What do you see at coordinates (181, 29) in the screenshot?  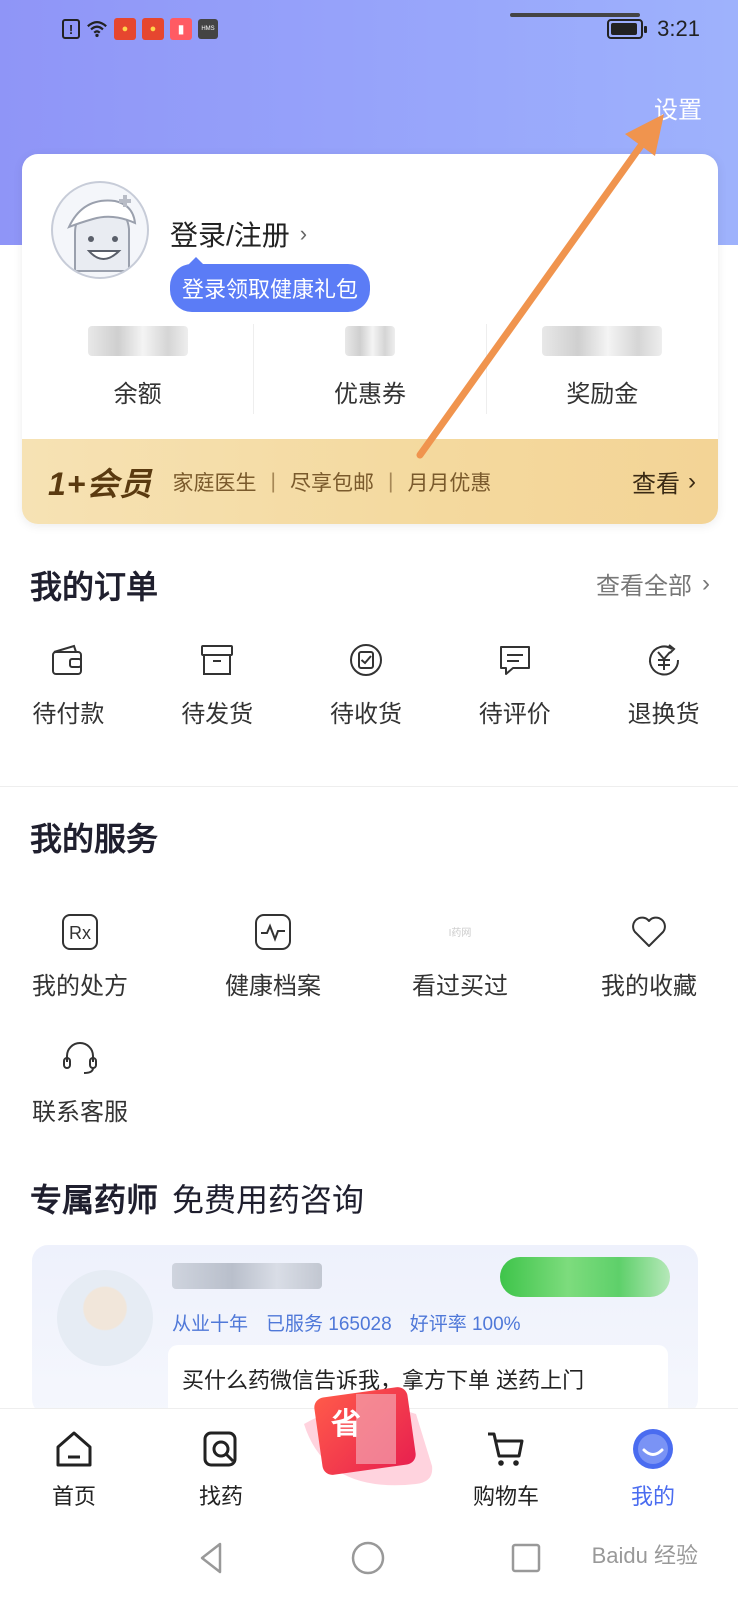 I see `book-icon: ▮` at bounding box center [181, 29].